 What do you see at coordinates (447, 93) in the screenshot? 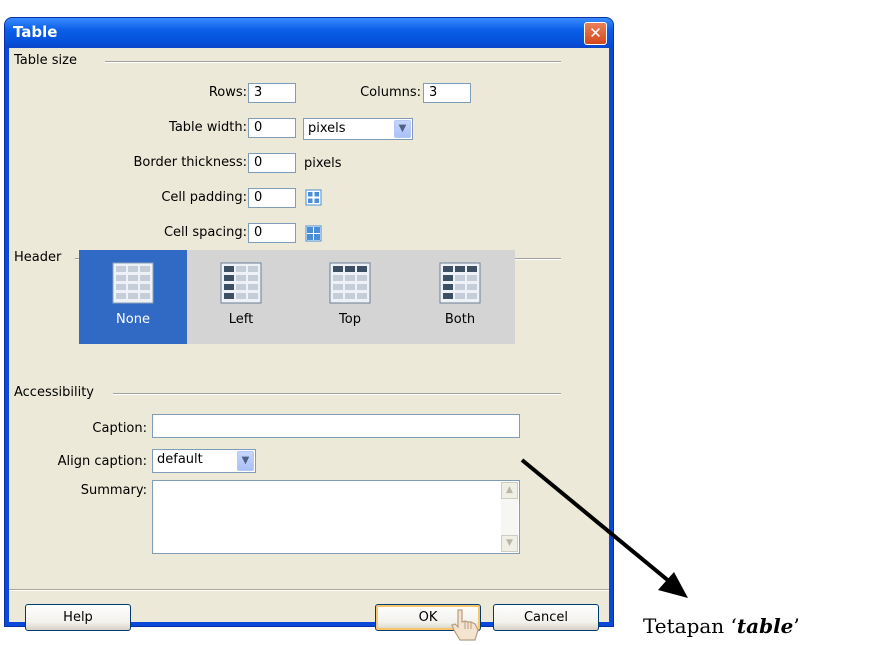
I see `columns-input: 3` at bounding box center [447, 93].